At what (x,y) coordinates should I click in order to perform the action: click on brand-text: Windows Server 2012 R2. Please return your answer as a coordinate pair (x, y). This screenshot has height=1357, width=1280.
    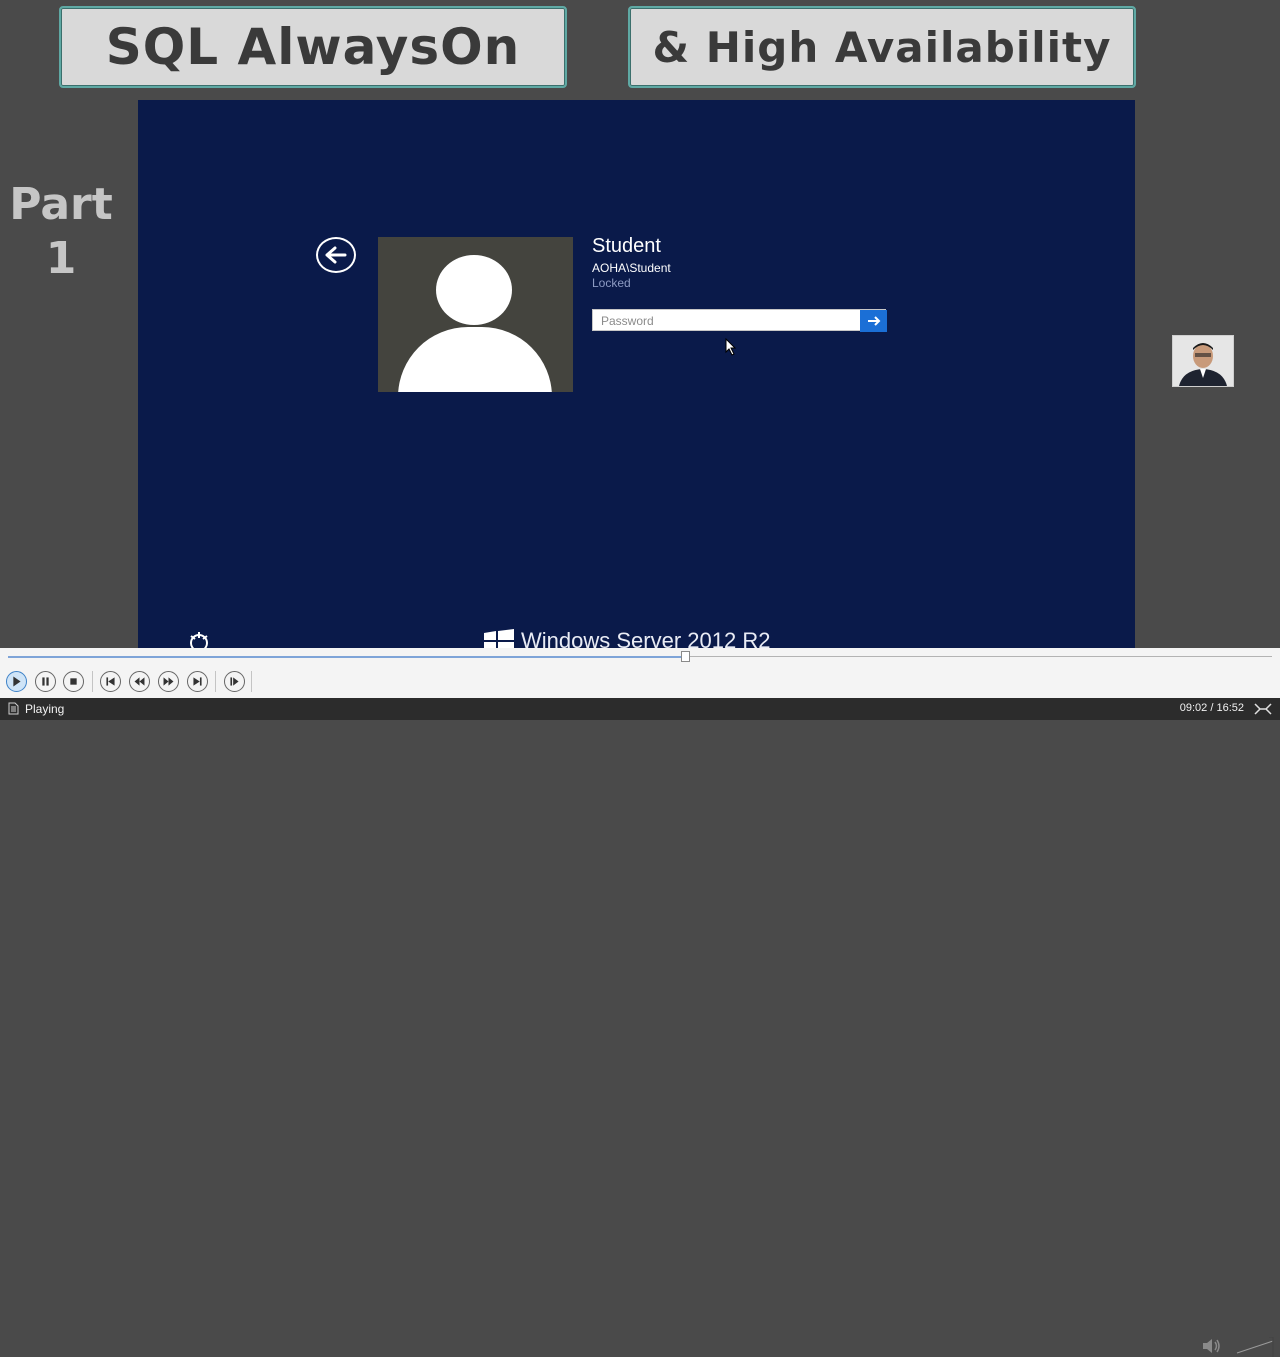
    Looking at the image, I should click on (646, 638).